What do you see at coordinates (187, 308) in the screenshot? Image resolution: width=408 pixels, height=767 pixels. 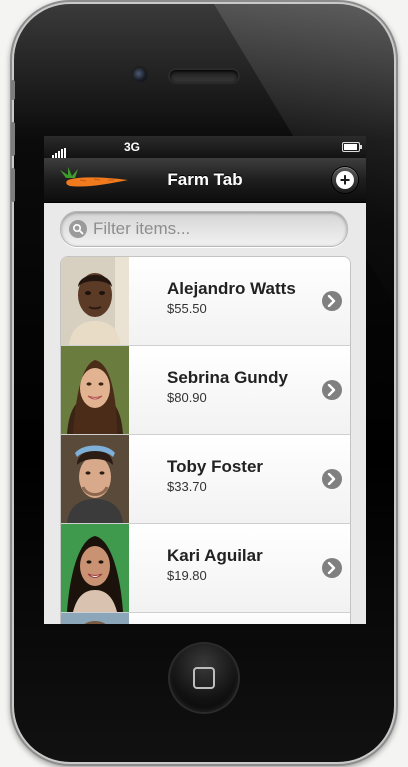 I see `person-balance: $55.50` at bounding box center [187, 308].